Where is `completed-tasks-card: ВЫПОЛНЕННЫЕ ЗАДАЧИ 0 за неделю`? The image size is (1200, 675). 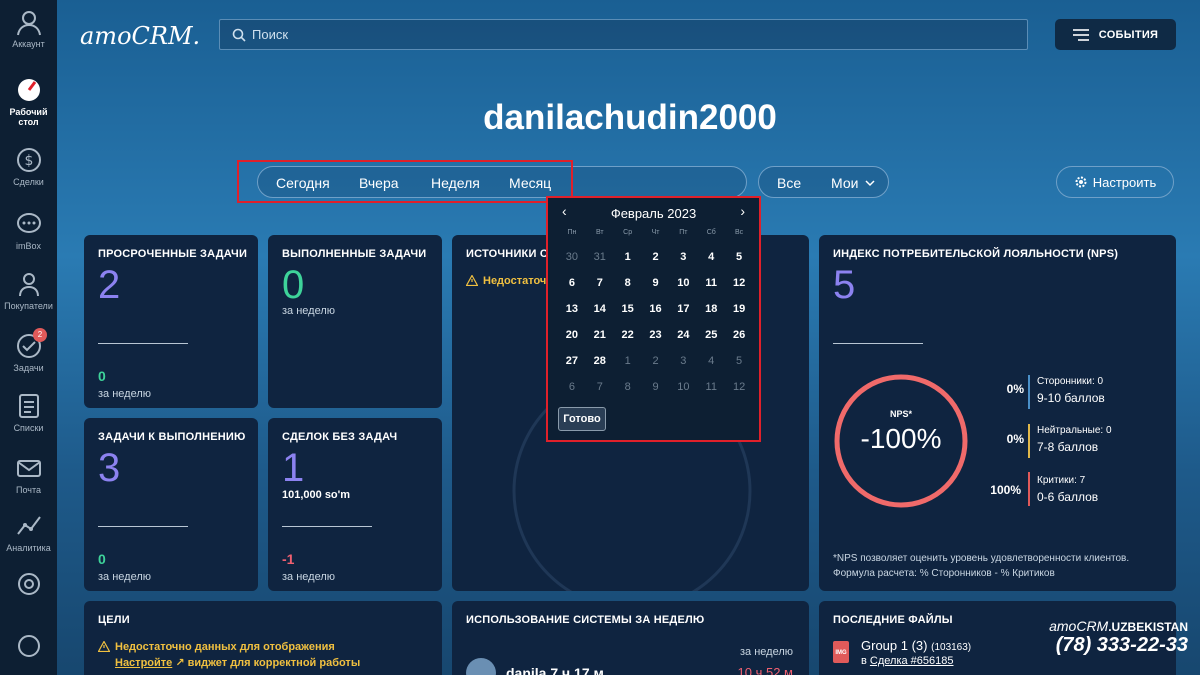
completed-tasks-card: ВЫПОЛНЕННЫЕ ЗАДАЧИ 0 за неделю is located at coordinates (355, 321).